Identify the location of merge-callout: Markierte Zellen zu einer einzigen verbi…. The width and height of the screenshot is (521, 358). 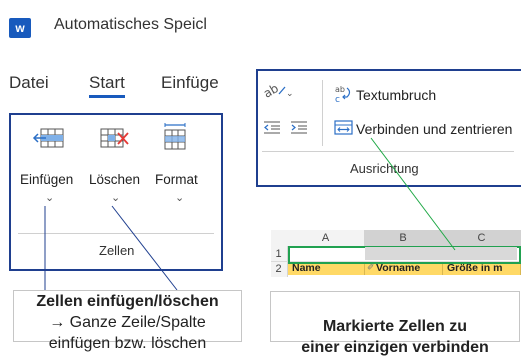
(395, 323).